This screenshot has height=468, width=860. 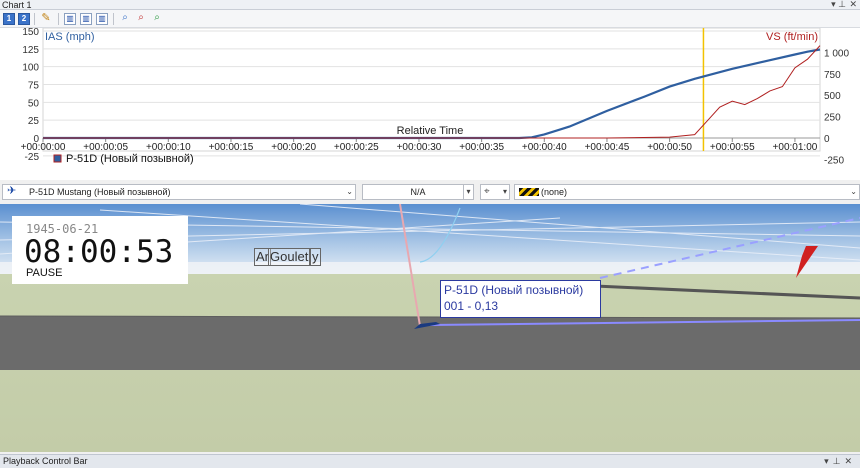 What do you see at coordinates (430, 19) in the screenshot?
I see `chart-toolbar: 1 2 ✎ ▥ ▥ ▥ ⌕ ⌕ ⌕` at bounding box center [430, 19].